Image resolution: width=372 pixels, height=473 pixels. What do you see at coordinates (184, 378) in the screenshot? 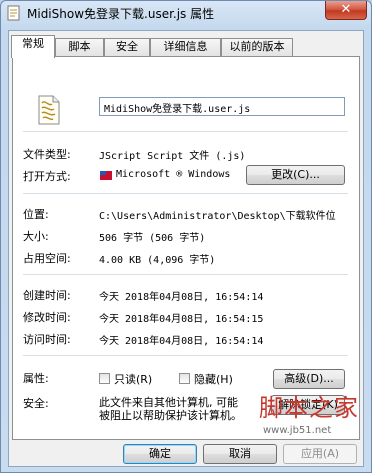
I see `hidden-checkbox` at bounding box center [184, 378].